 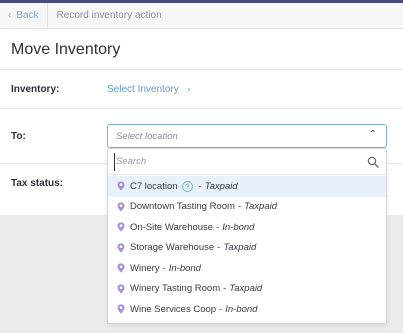 I want to click on back-button: ‹ Back, so click(x=24, y=15).